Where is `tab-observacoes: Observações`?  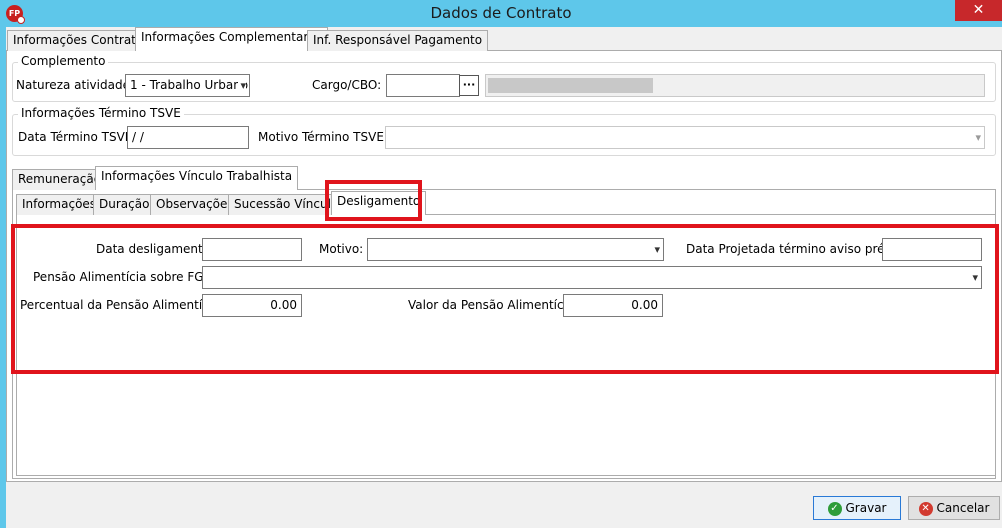
tab-observacoes: Observações is located at coordinates (195, 204).